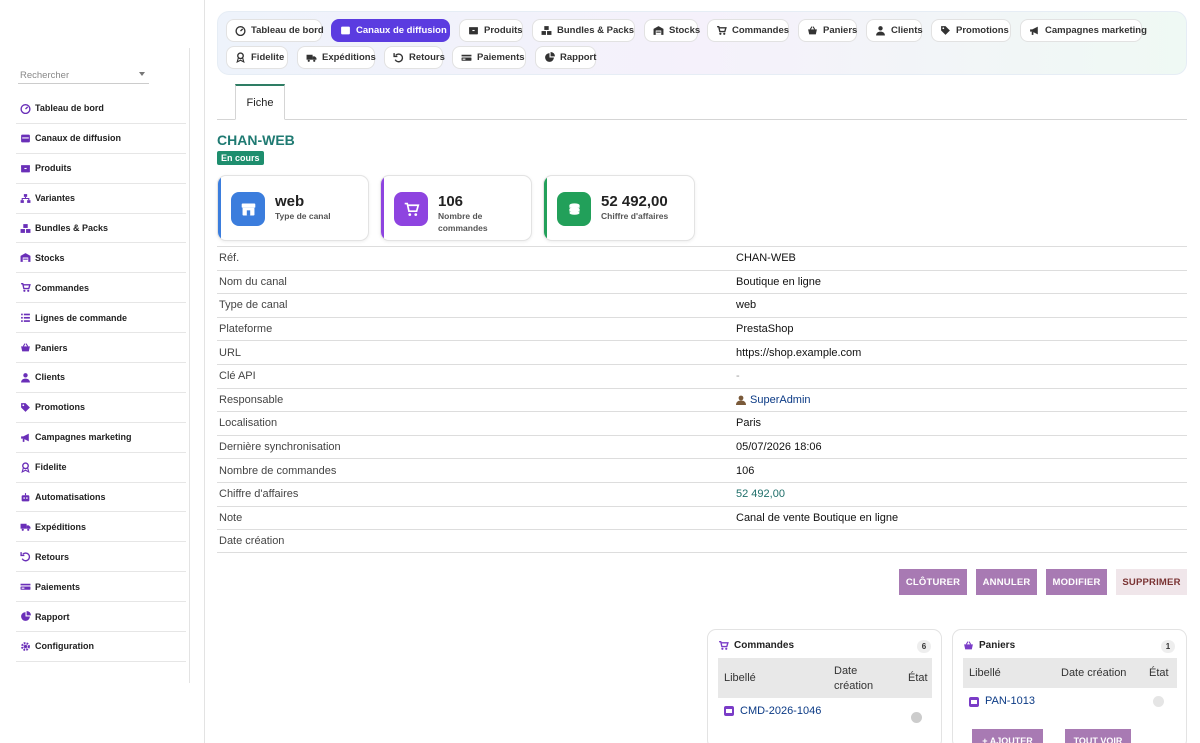  What do you see at coordinates (287, 30) in the screenshot?
I see `topnav-item-label: Tableau de bord` at bounding box center [287, 30].